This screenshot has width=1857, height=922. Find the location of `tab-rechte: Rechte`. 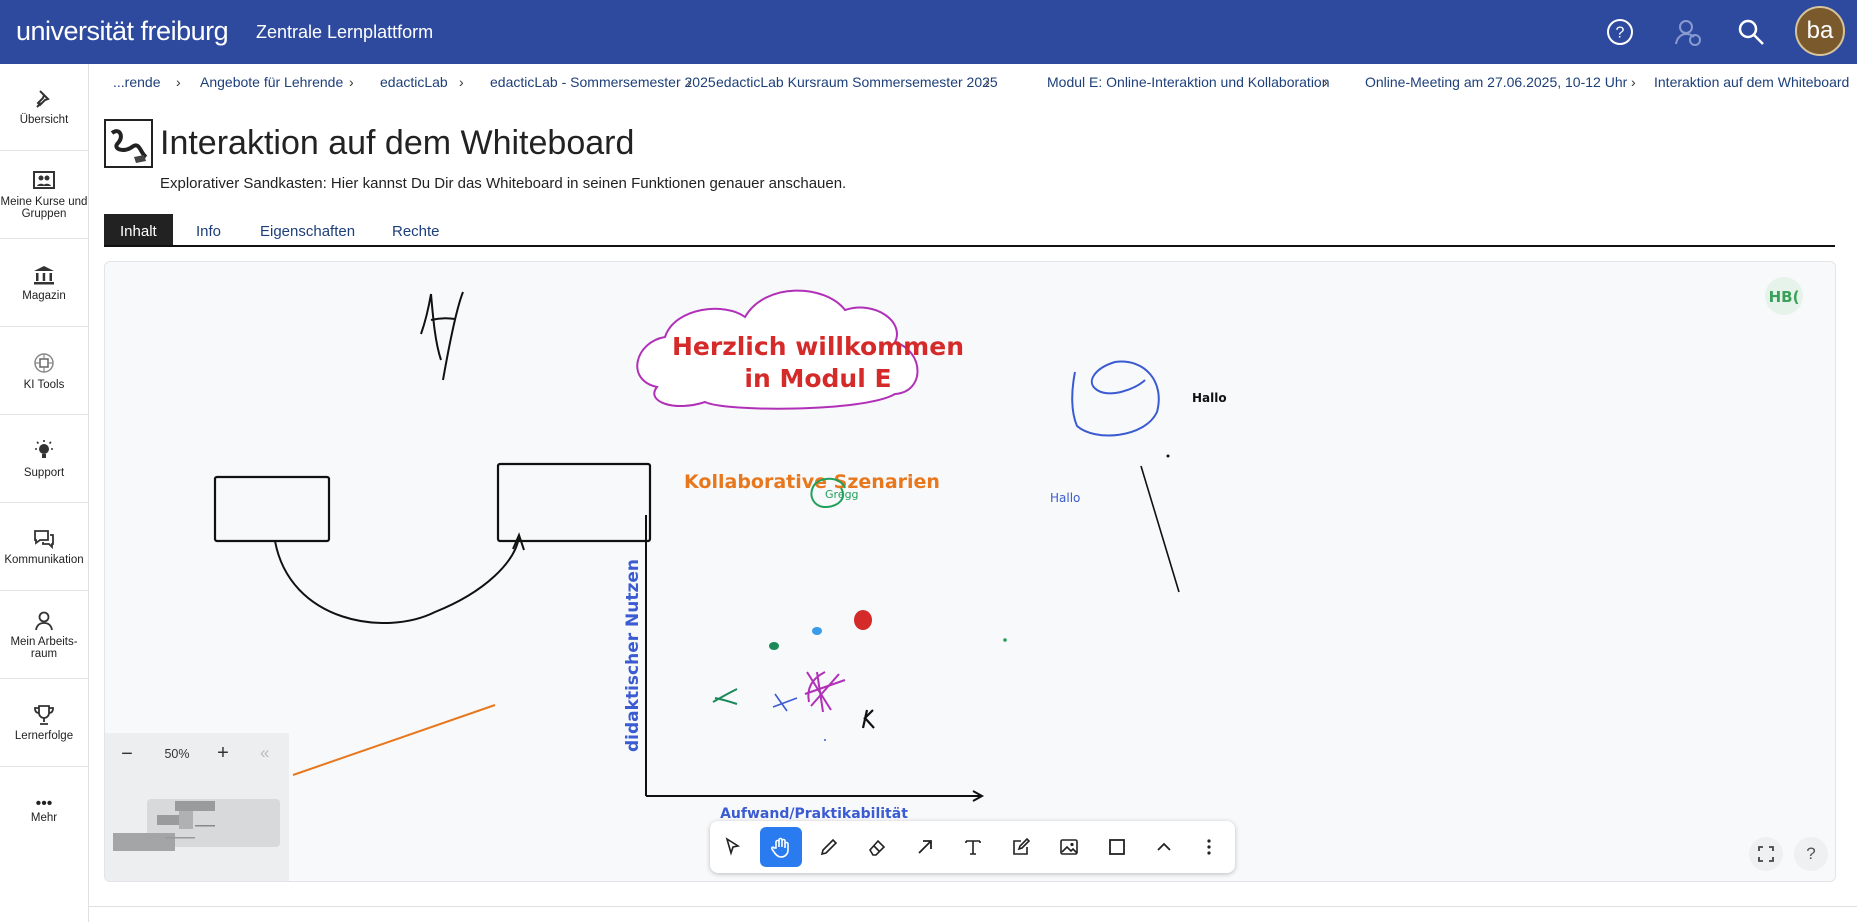

tab-rechte: Rechte is located at coordinates (416, 229).